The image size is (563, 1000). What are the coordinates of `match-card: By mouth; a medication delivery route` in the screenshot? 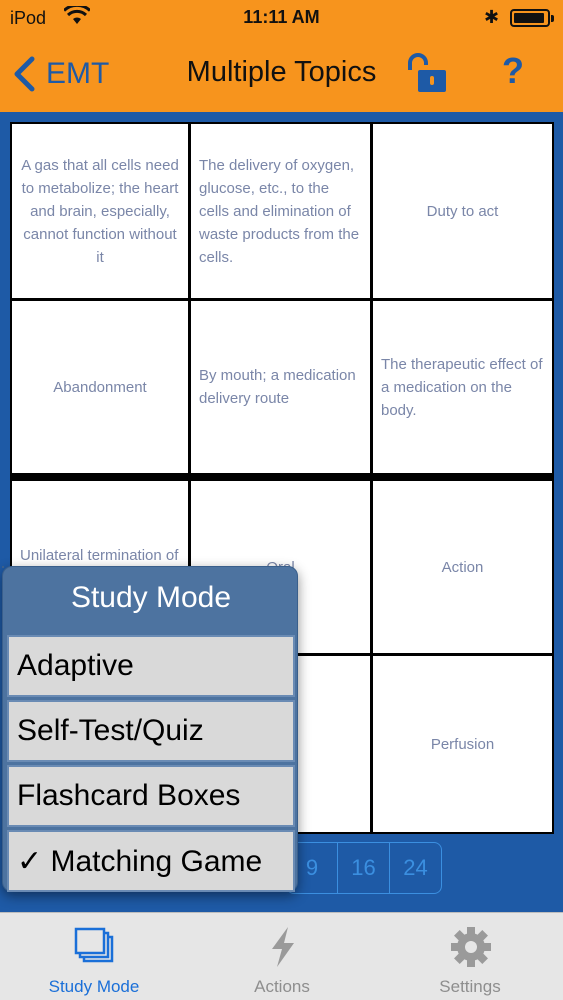 It's located at (280, 387).